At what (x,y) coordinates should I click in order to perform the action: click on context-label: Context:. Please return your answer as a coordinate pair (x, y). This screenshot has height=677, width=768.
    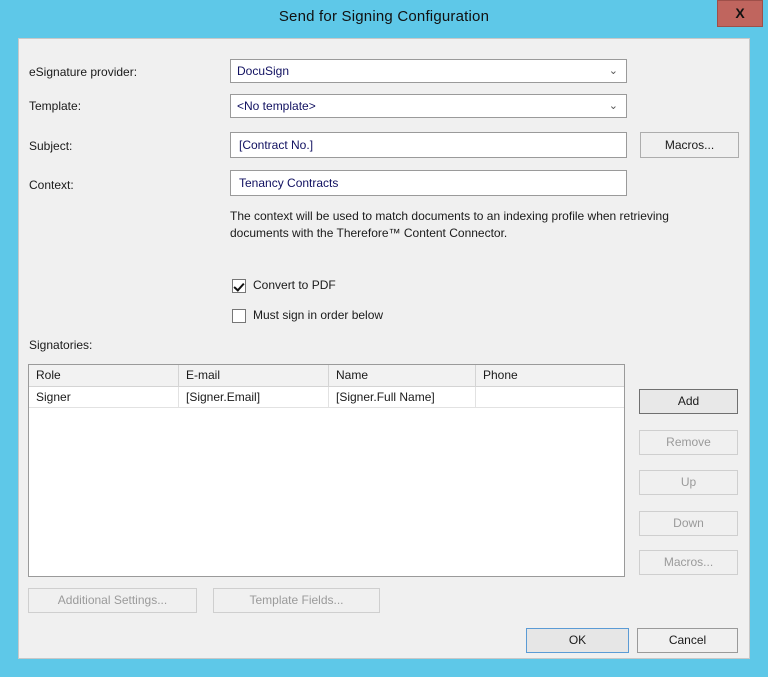
    Looking at the image, I should click on (51, 185).